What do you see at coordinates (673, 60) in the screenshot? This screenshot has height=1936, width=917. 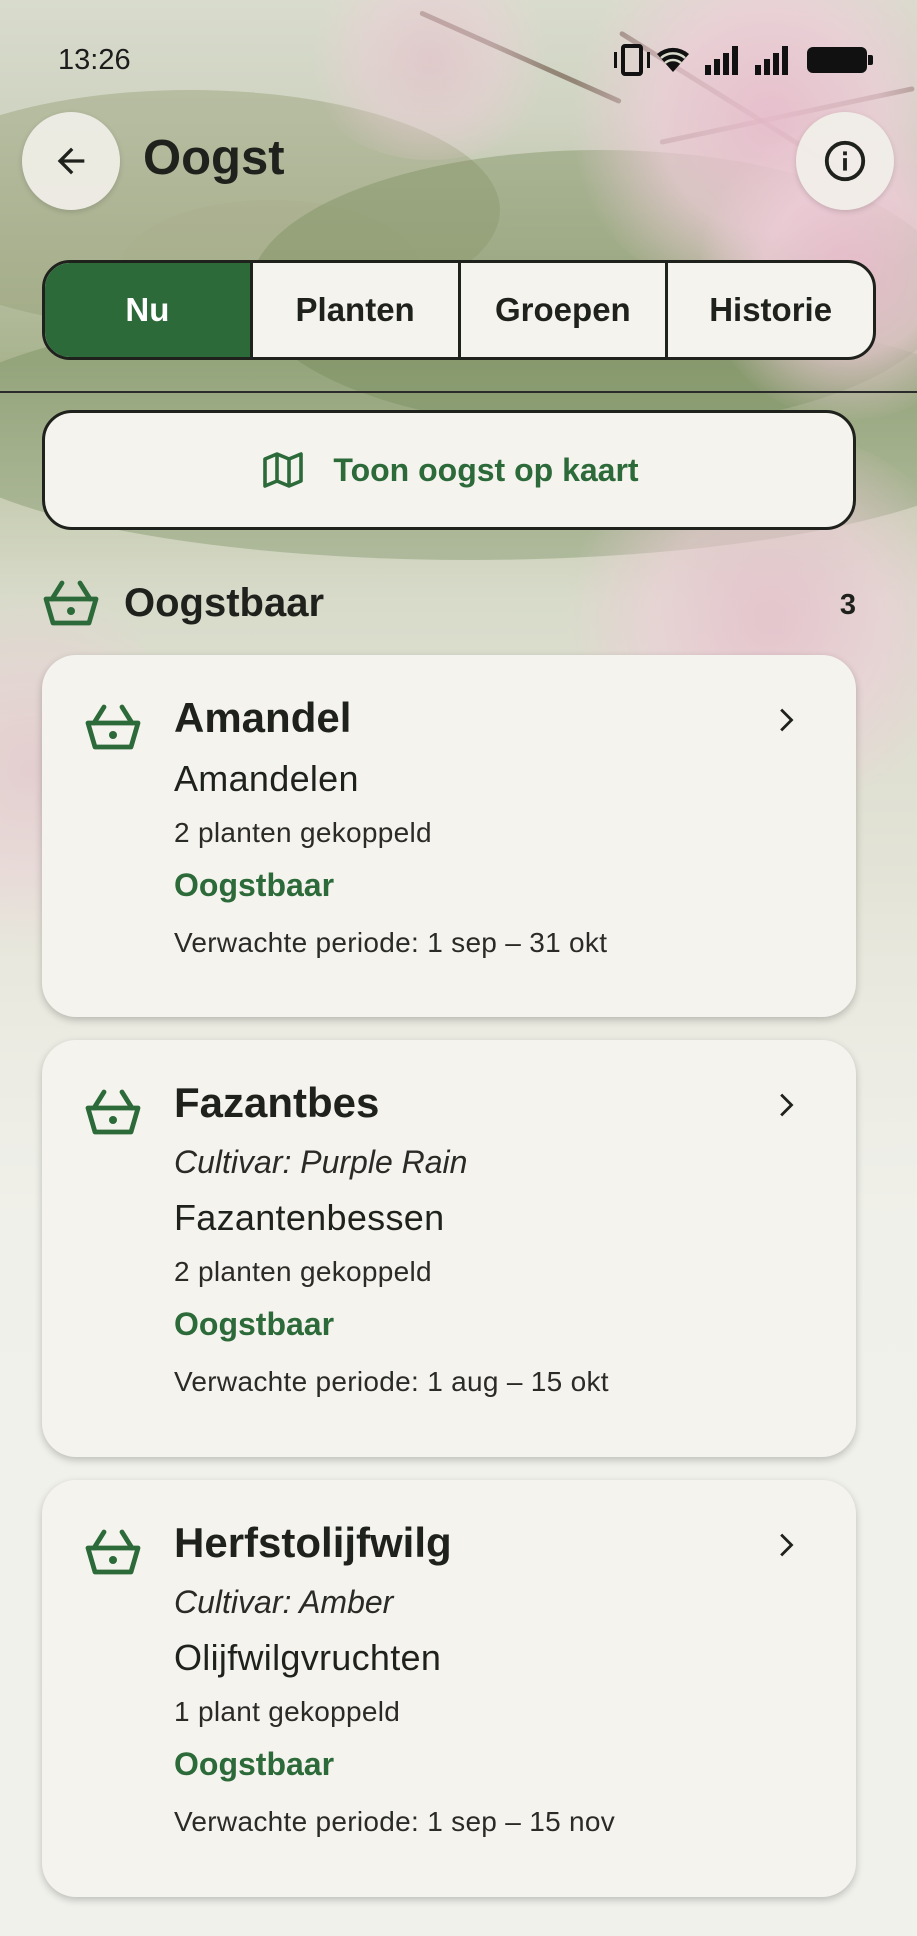 I see `wifi-icon` at bounding box center [673, 60].